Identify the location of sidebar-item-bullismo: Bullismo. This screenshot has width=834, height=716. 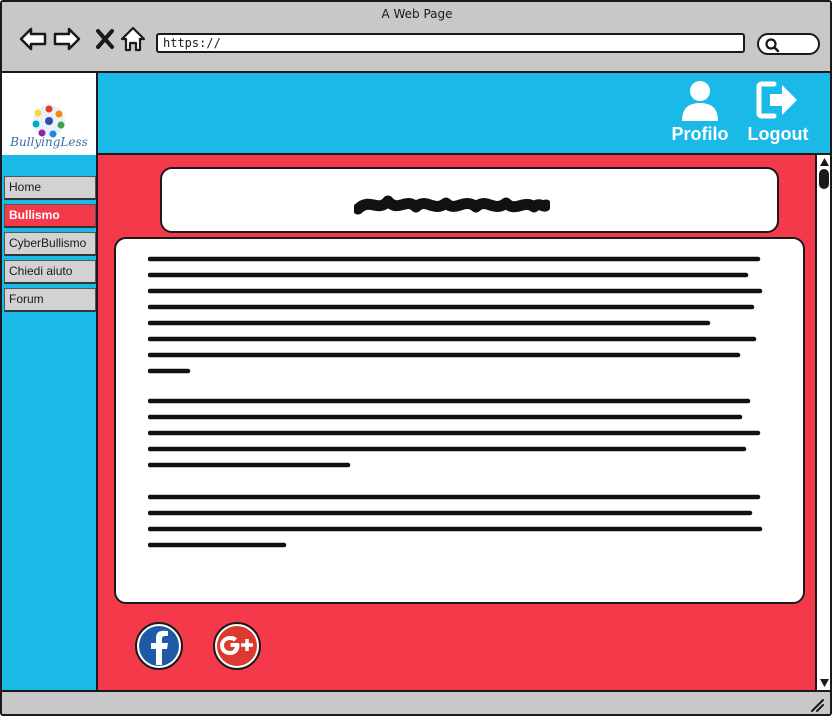
(50, 216).